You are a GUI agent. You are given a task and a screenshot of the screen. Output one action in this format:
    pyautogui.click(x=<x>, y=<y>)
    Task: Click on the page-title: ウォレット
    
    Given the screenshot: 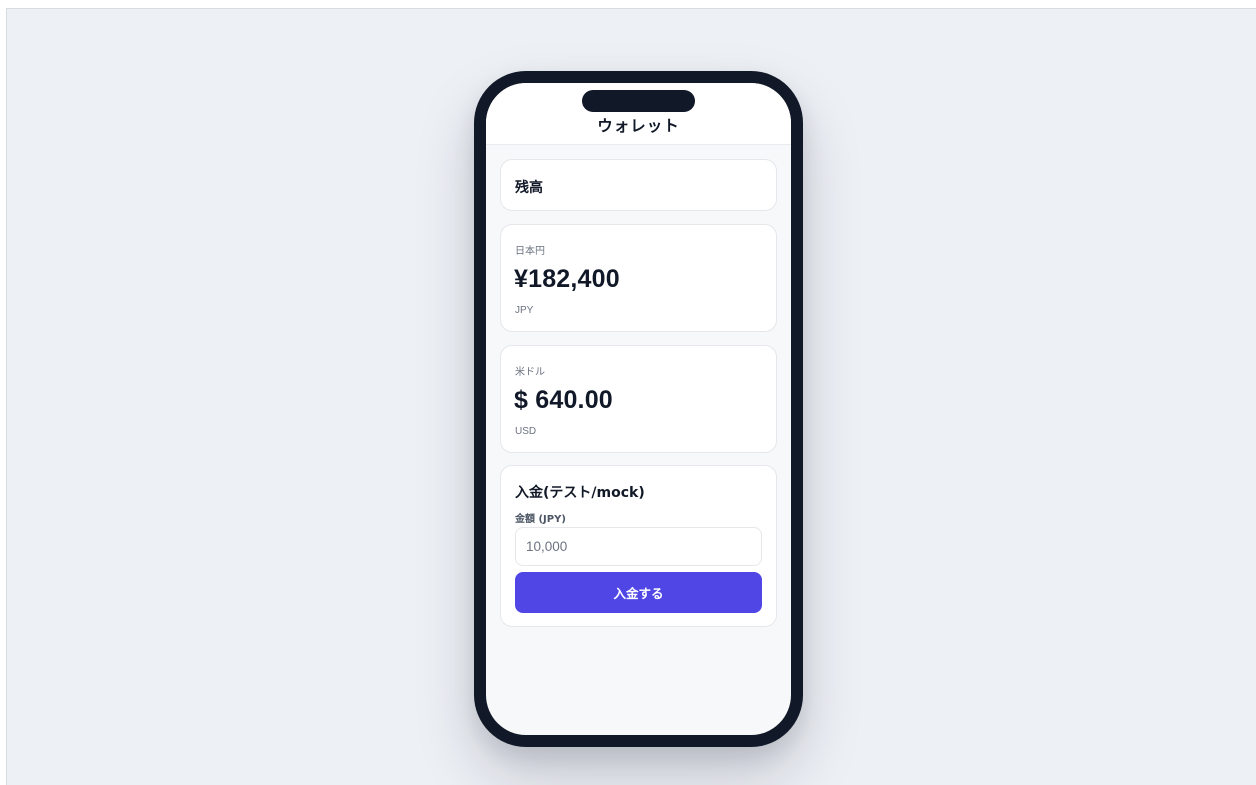 What is the action you would take?
    pyautogui.click(x=638, y=126)
    